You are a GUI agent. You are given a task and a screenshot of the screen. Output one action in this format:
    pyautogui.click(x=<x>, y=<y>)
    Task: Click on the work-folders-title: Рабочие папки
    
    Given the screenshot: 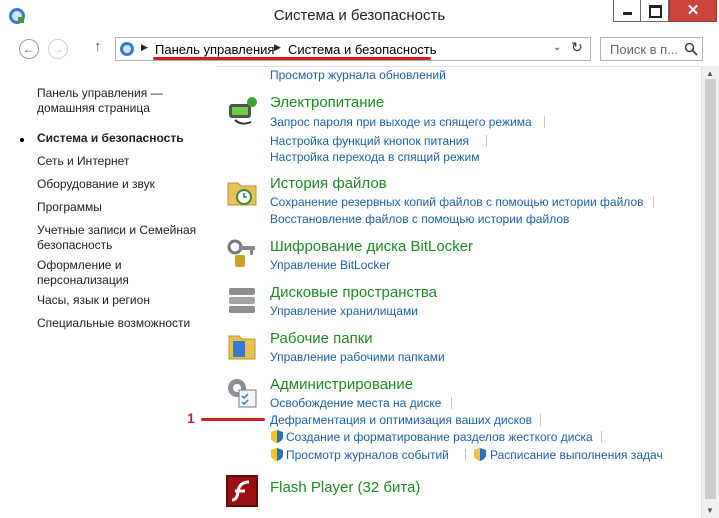 What is the action you would take?
    pyautogui.click(x=321, y=338)
    